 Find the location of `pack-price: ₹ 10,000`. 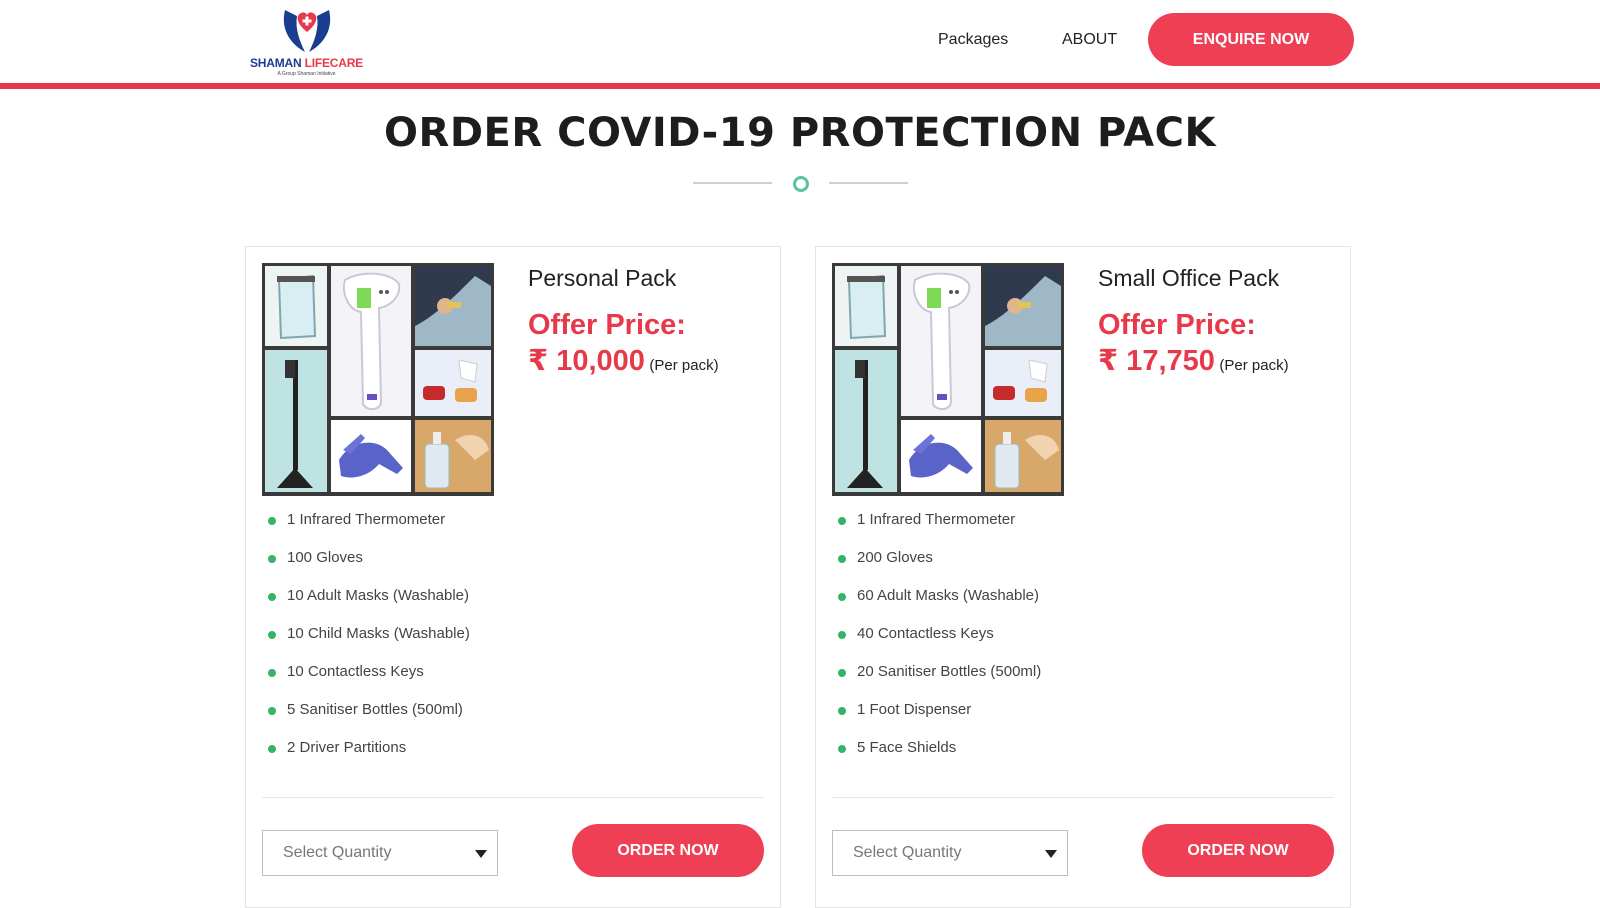

pack-price: ₹ 10,000 is located at coordinates (586, 361).